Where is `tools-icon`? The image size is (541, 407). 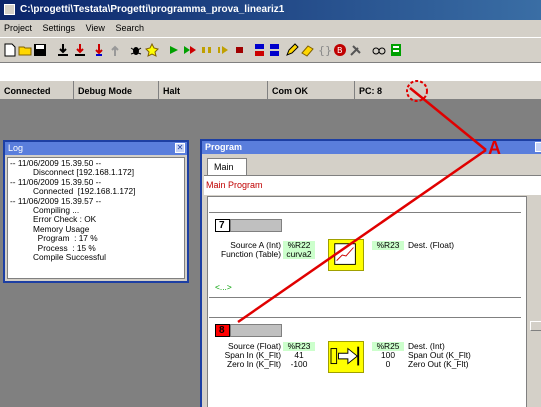 tools-icon is located at coordinates (356, 50).